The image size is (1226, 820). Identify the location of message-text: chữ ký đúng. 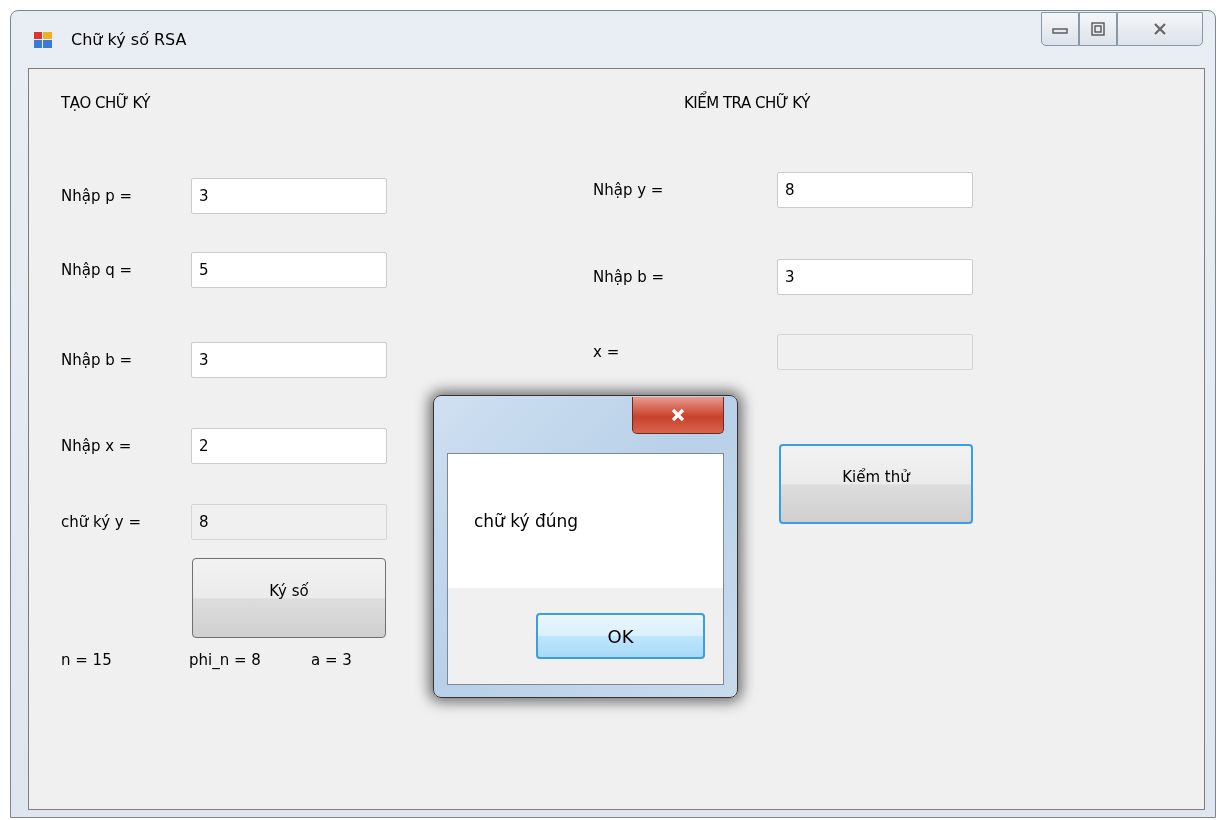
(526, 521).